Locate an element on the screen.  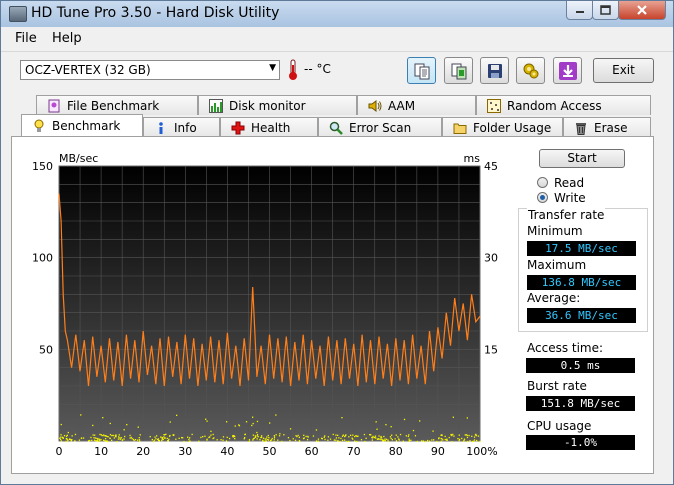
average-value: 36.6 MB/sec is located at coordinates (581, 315).